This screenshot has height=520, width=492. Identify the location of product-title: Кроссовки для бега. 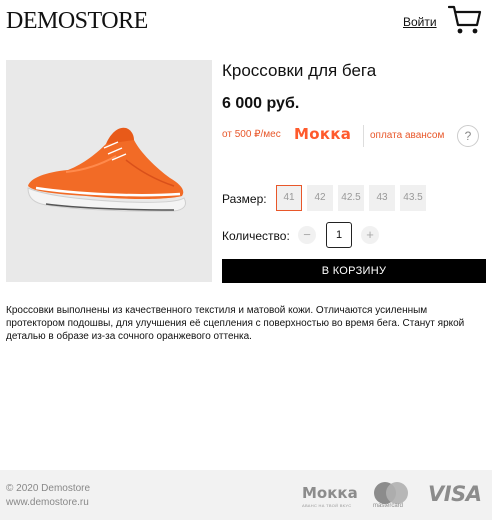
(299, 70).